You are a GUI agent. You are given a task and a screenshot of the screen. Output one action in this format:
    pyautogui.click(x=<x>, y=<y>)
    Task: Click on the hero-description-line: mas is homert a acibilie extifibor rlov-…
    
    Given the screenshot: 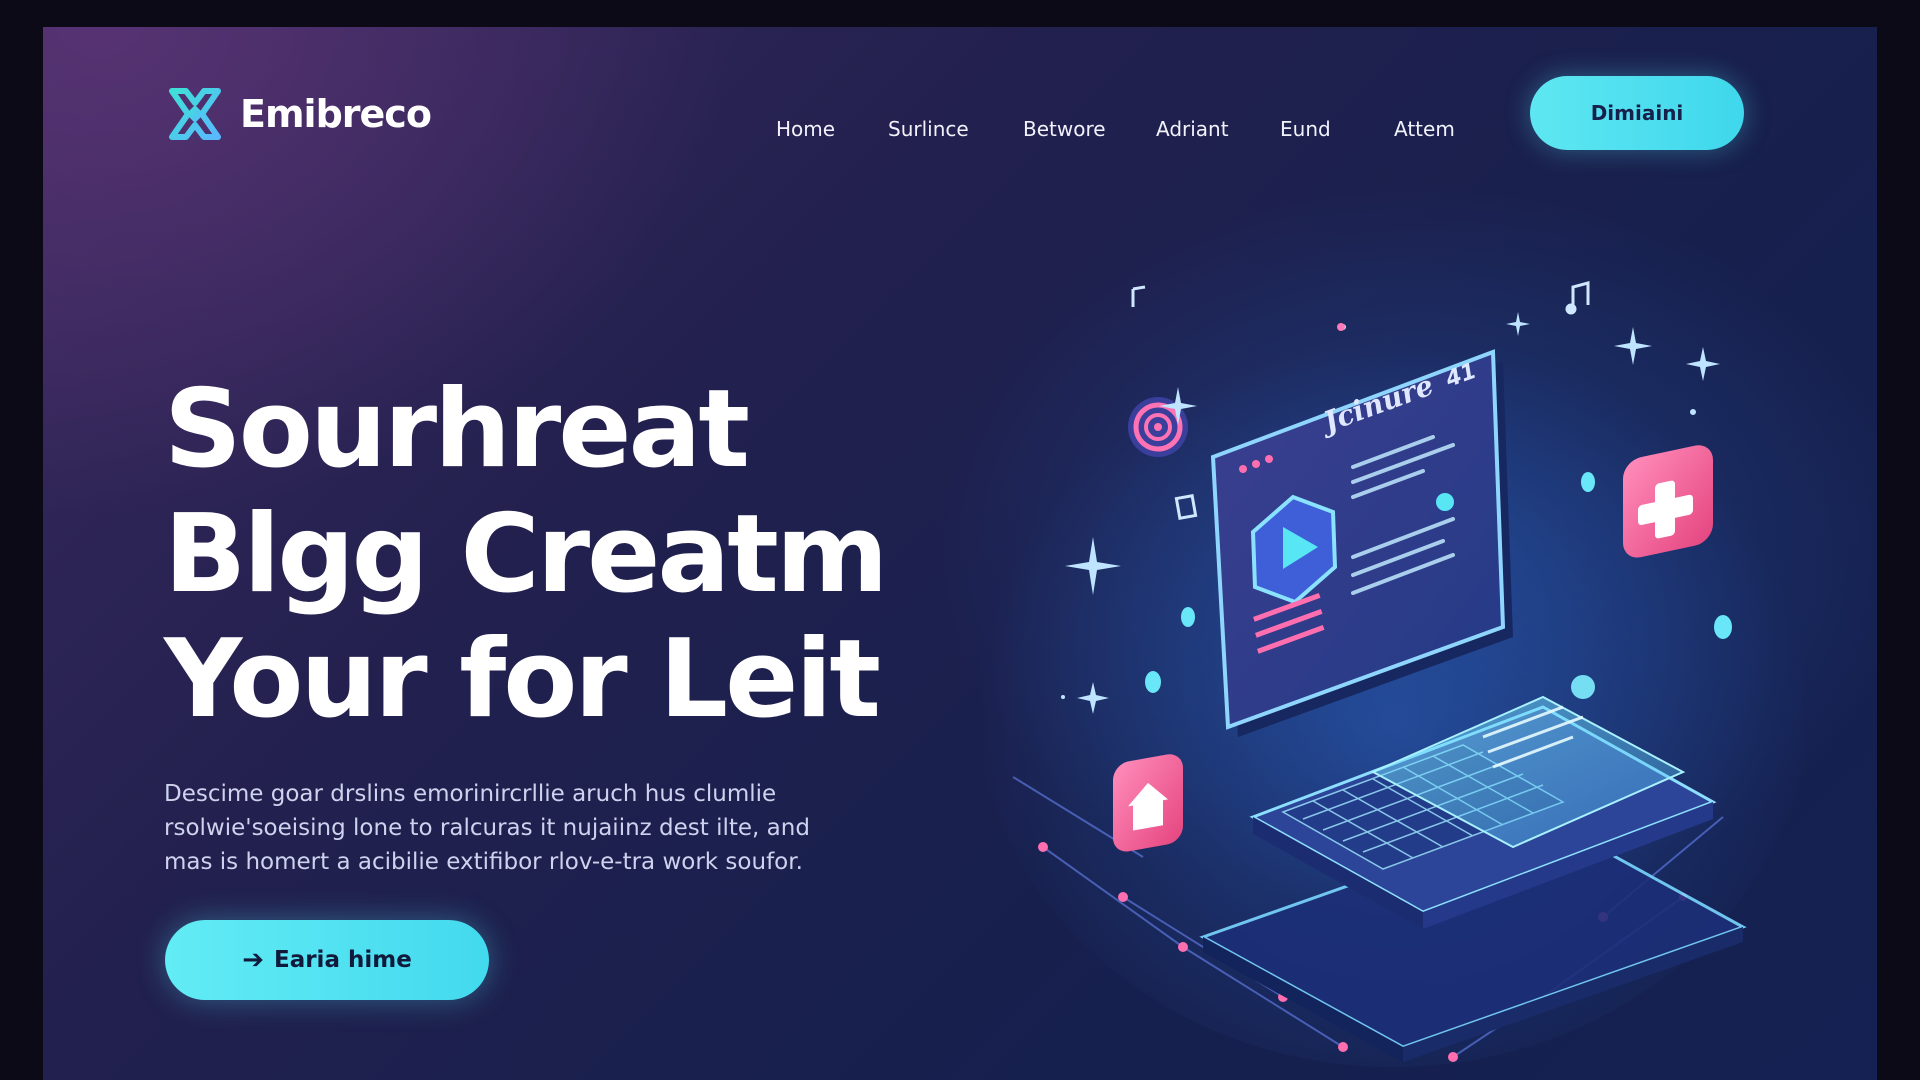 What is the action you would take?
    pyautogui.click(x=483, y=862)
    